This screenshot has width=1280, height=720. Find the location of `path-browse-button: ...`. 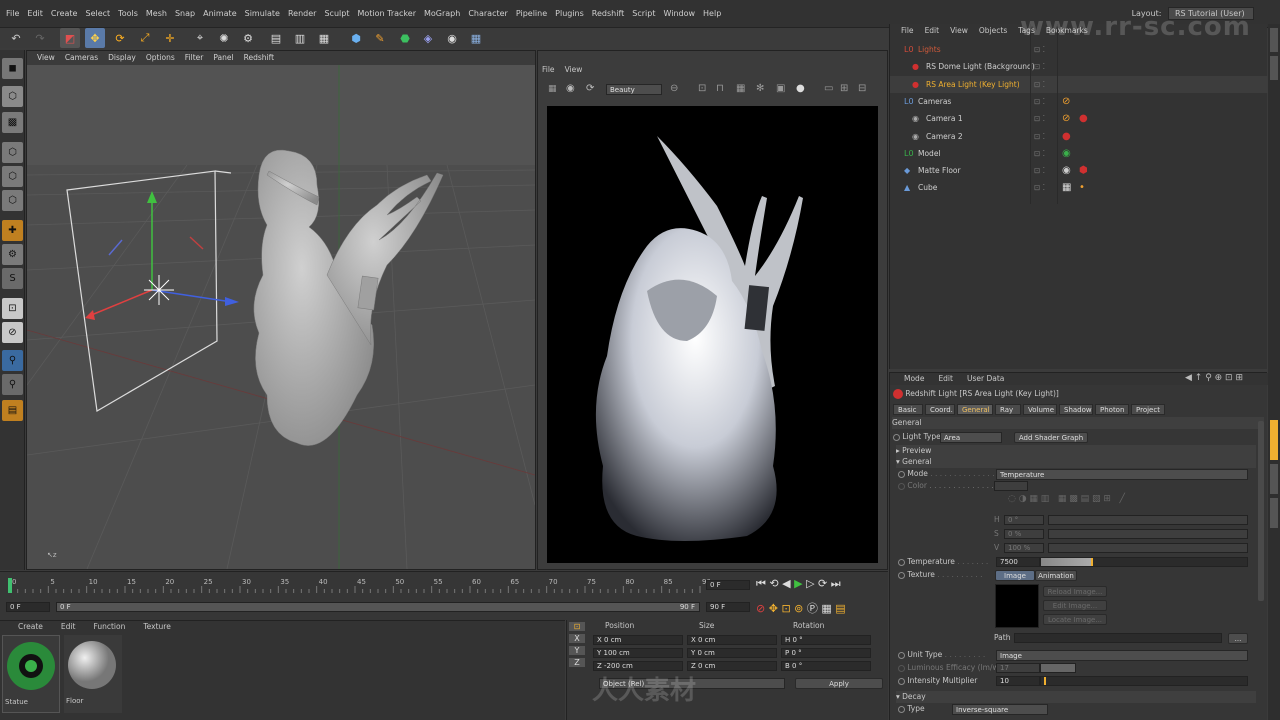

path-browse-button: ... is located at coordinates (1238, 638).